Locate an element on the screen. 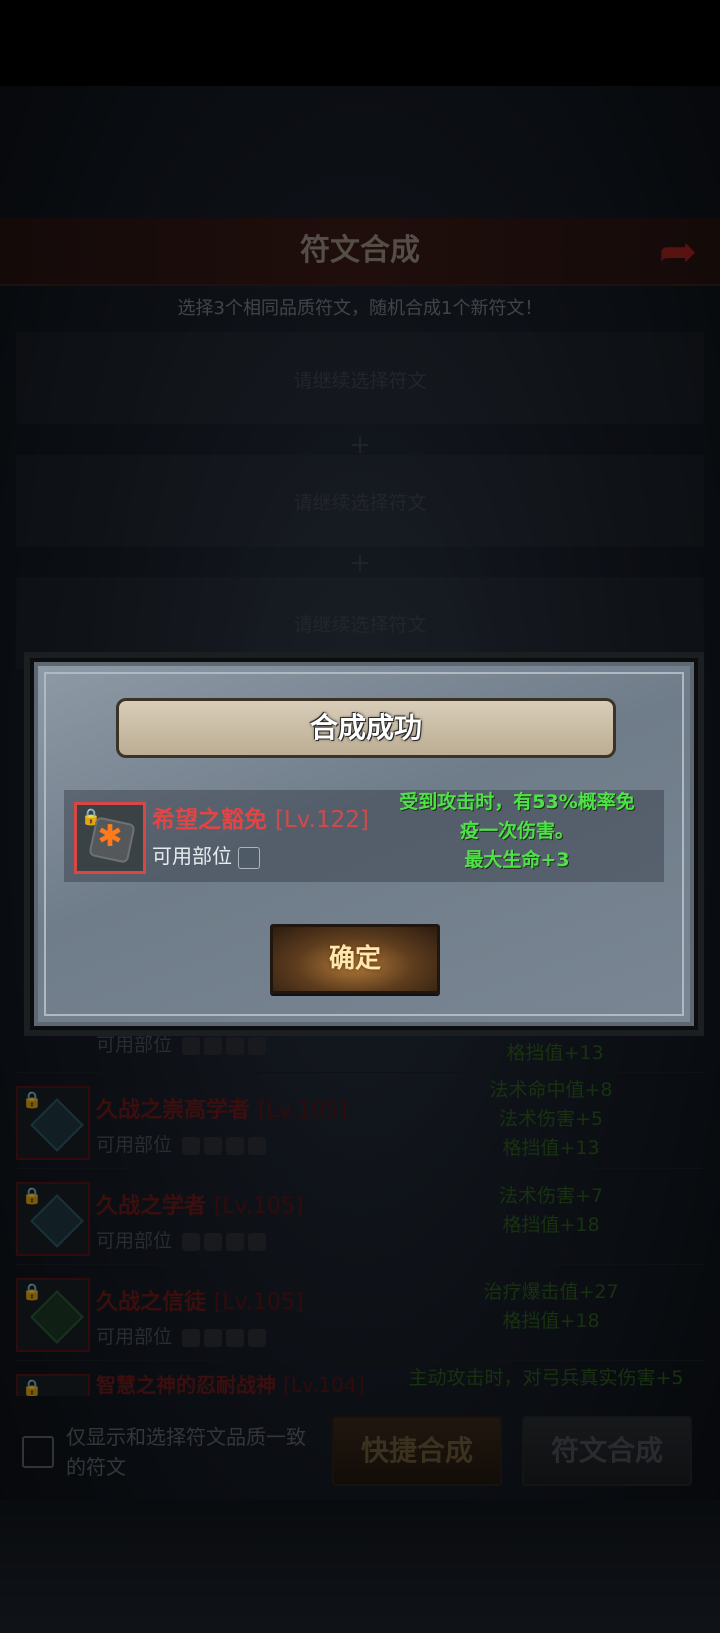 This screenshot has width=720, height=1633. result-item-stats: 受到攻击时，有53%概率免 疫一次伤害。 最大生命+3 is located at coordinates (517, 831).